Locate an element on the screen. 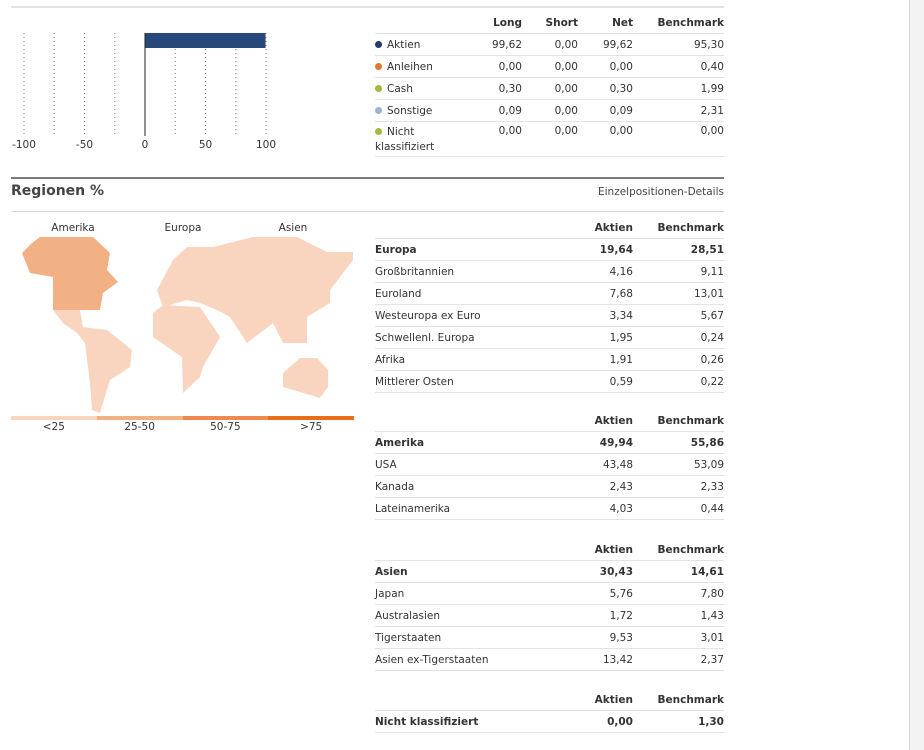 The height and width of the screenshot is (750, 924). asset-label: Sonstige is located at coordinates (410, 110).